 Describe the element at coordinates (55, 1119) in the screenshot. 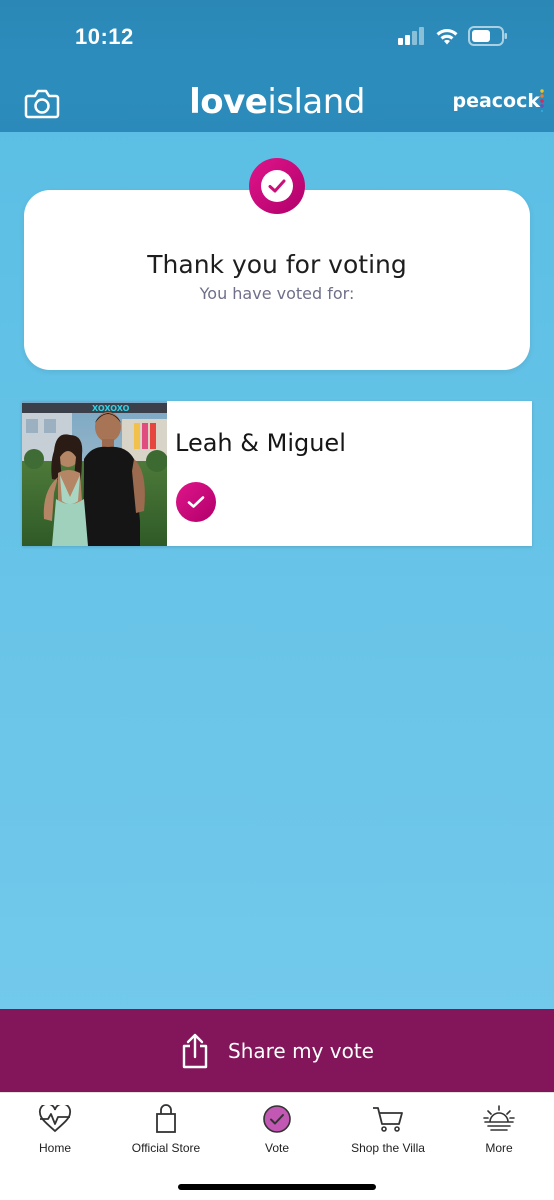

I see `heartbeat-icon` at that location.